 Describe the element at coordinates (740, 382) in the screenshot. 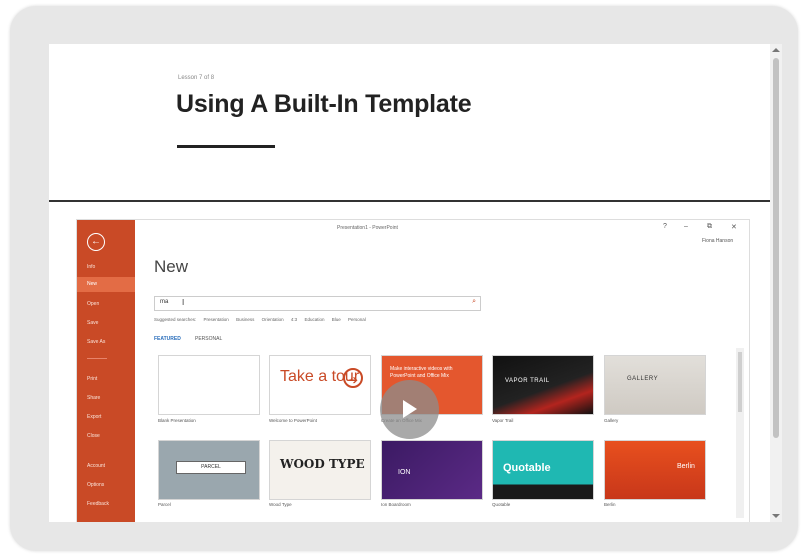

I see `template-scroll-thumb` at that location.